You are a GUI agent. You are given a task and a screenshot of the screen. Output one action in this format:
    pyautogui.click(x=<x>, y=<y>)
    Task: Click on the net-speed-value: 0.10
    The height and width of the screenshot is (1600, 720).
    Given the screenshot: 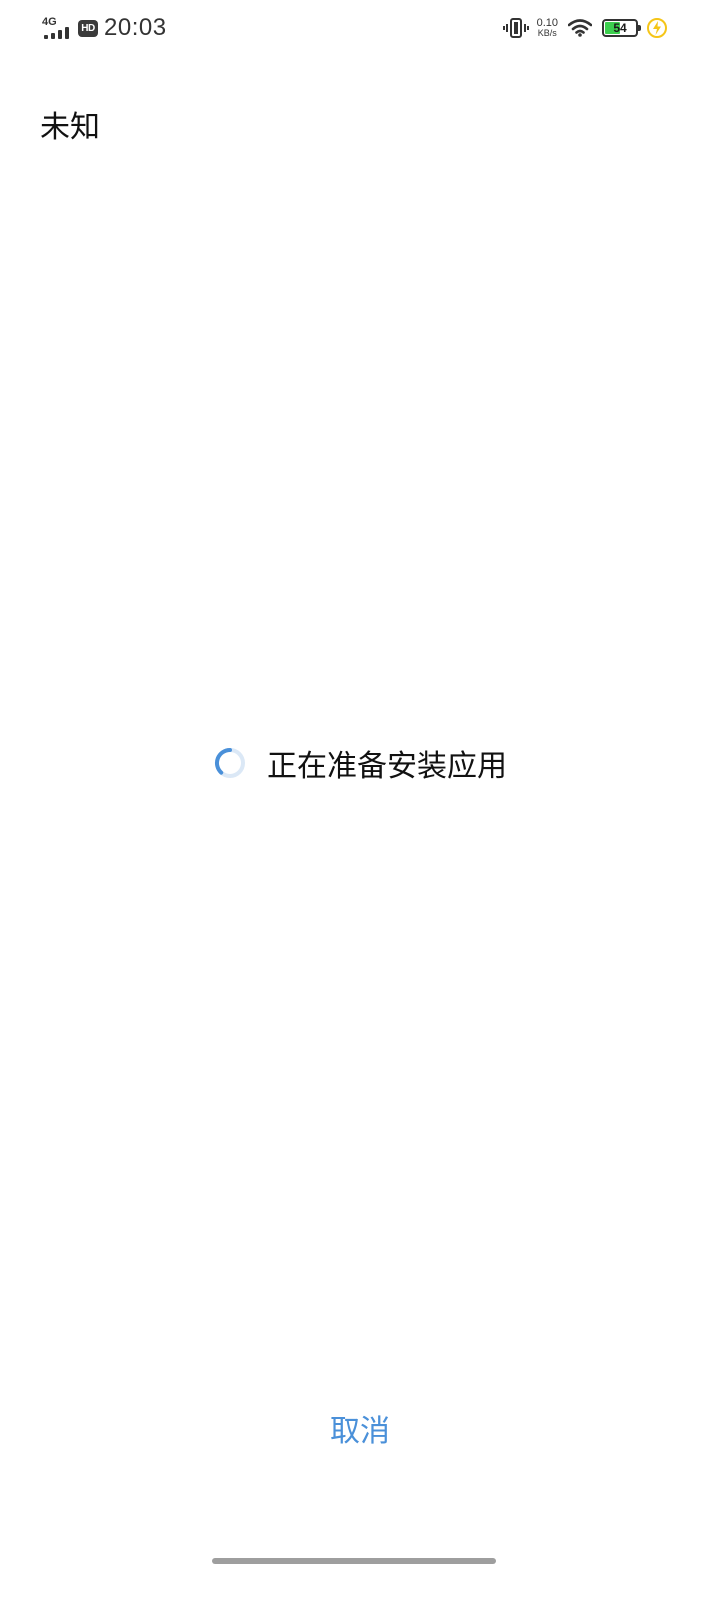 What is the action you would take?
    pyautogui.click(x=547, y=23)
    